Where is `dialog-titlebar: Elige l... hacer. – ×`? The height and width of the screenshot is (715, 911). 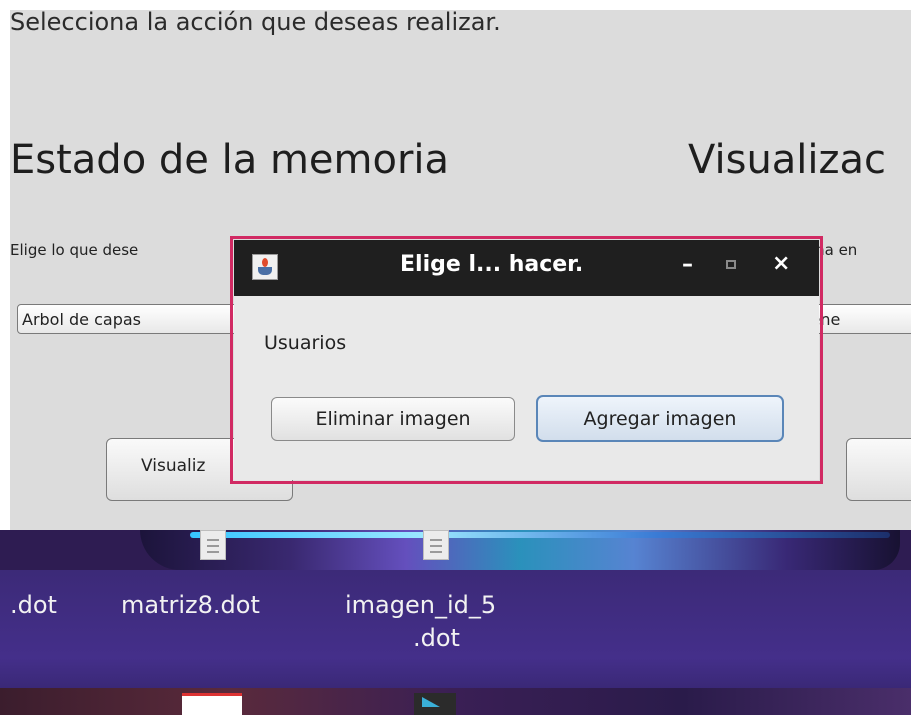 dialog-titlebar: Elige l... hacer. – × is located at coordinates (526, 268).